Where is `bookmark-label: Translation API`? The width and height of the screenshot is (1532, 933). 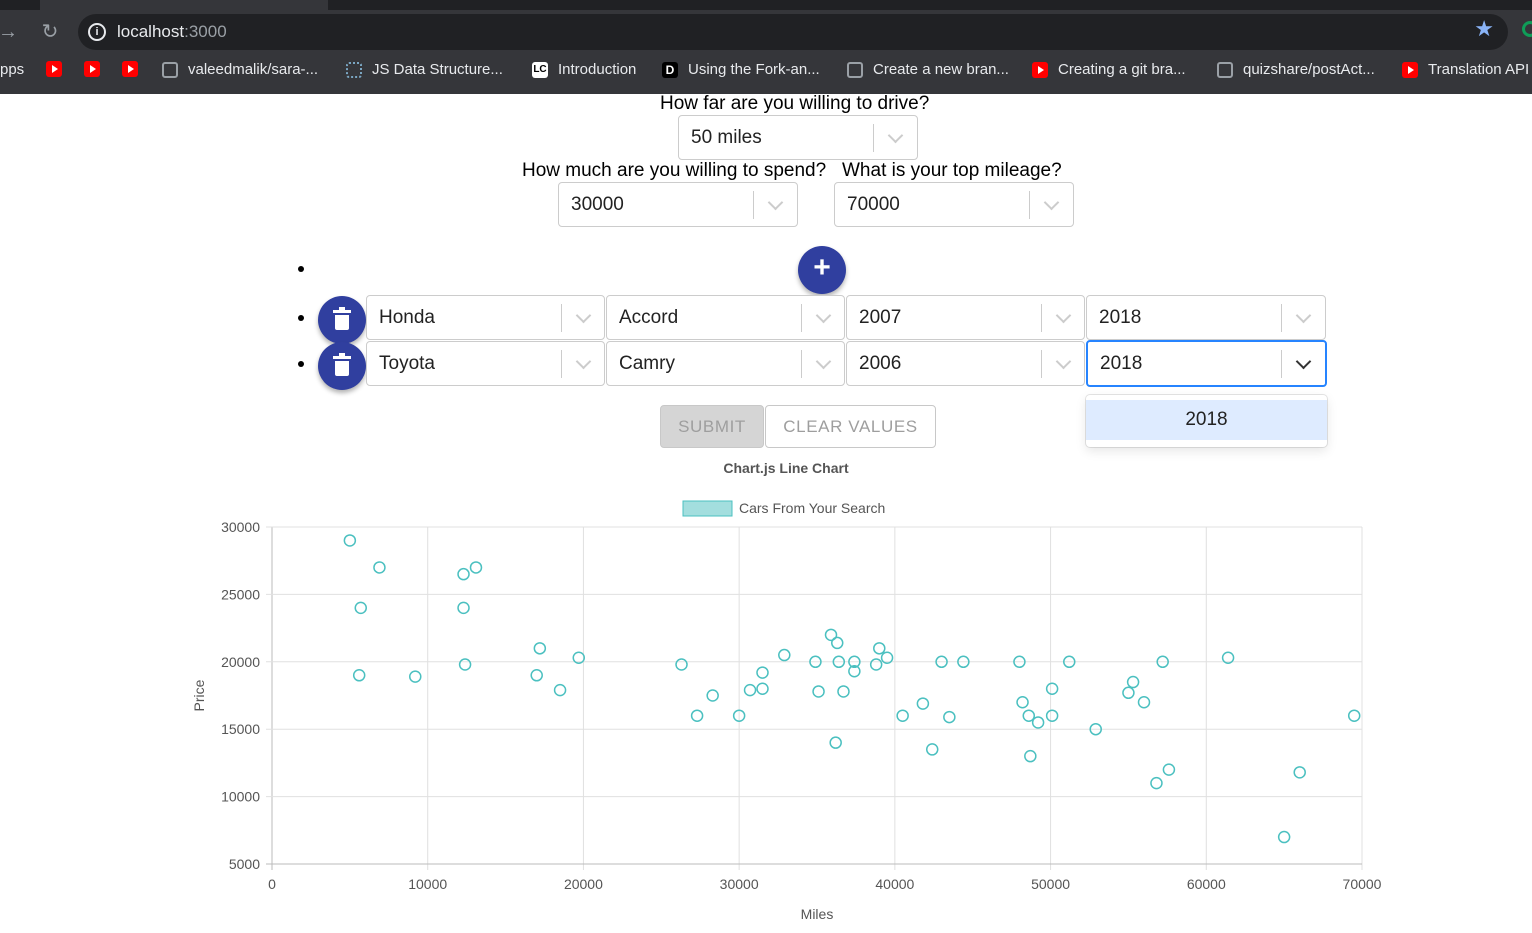 bookmark-label: Translation API is located at coordinates (1479, 69).